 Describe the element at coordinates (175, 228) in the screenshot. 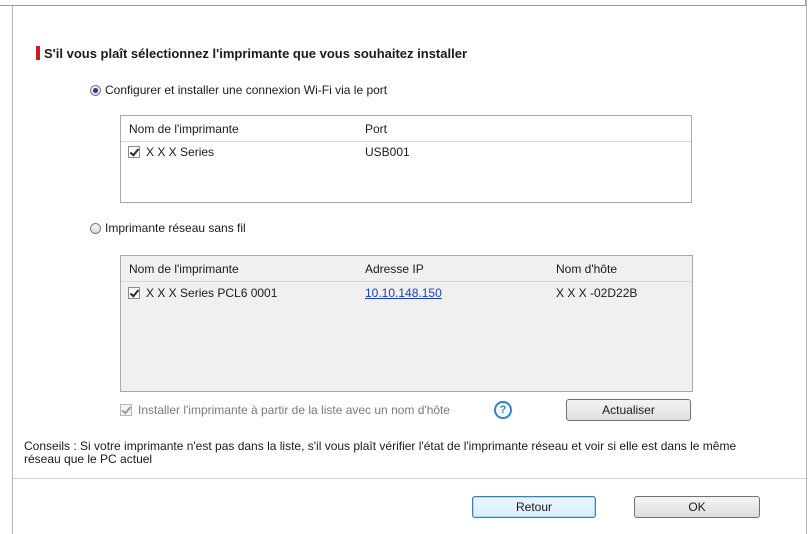

I see `wireless-label: Imprimante réseau sans fil` at that location.